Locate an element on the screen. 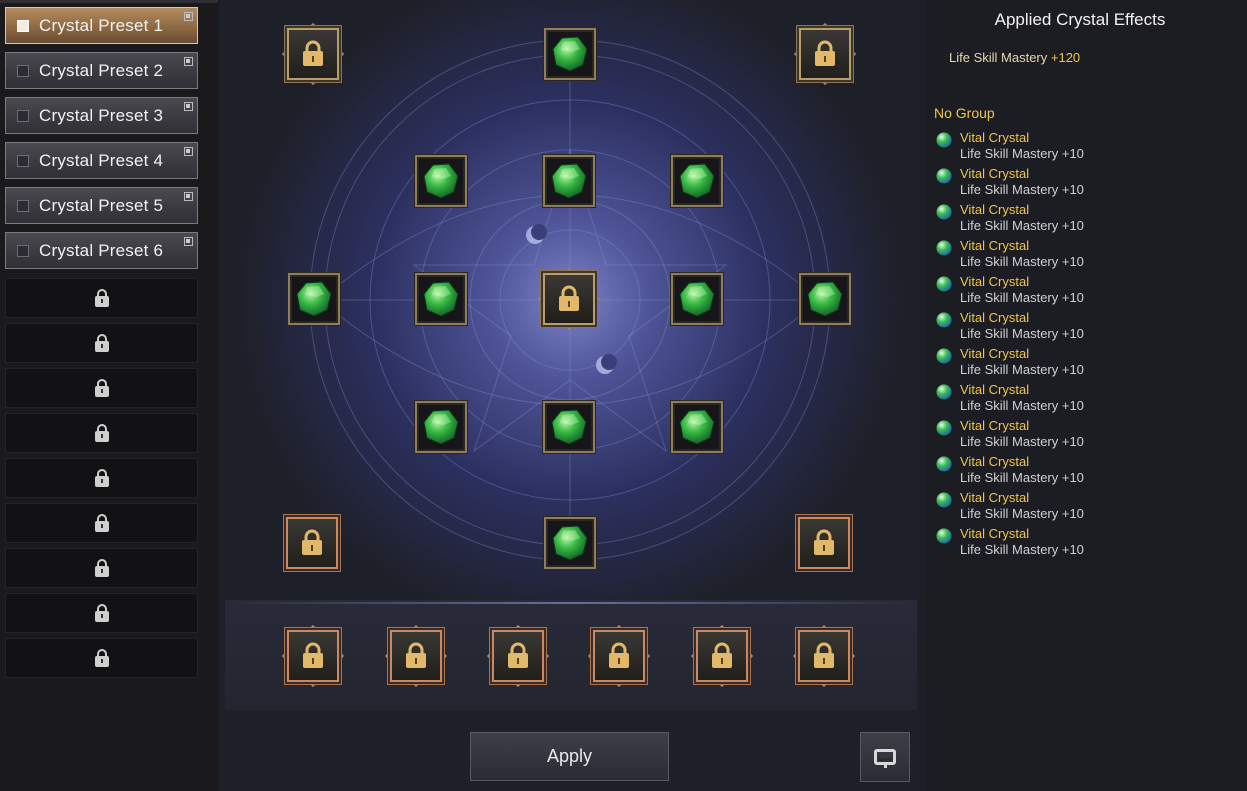 The width and height of the screenshot is (1247, 791). total-stat-value: +120 is located at coordinates (1065, 57).